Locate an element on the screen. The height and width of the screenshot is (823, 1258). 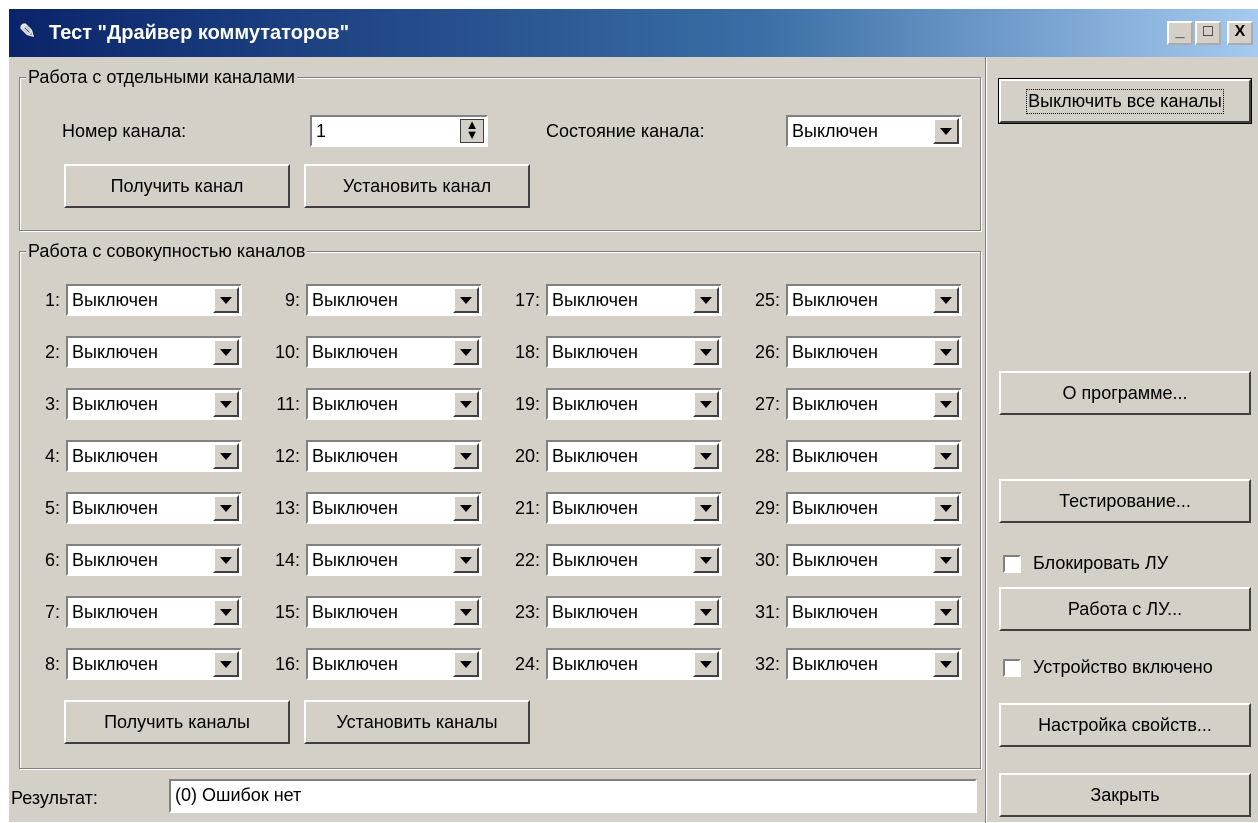
channel-19-value: Выключен is located at coordinates (595, 404).